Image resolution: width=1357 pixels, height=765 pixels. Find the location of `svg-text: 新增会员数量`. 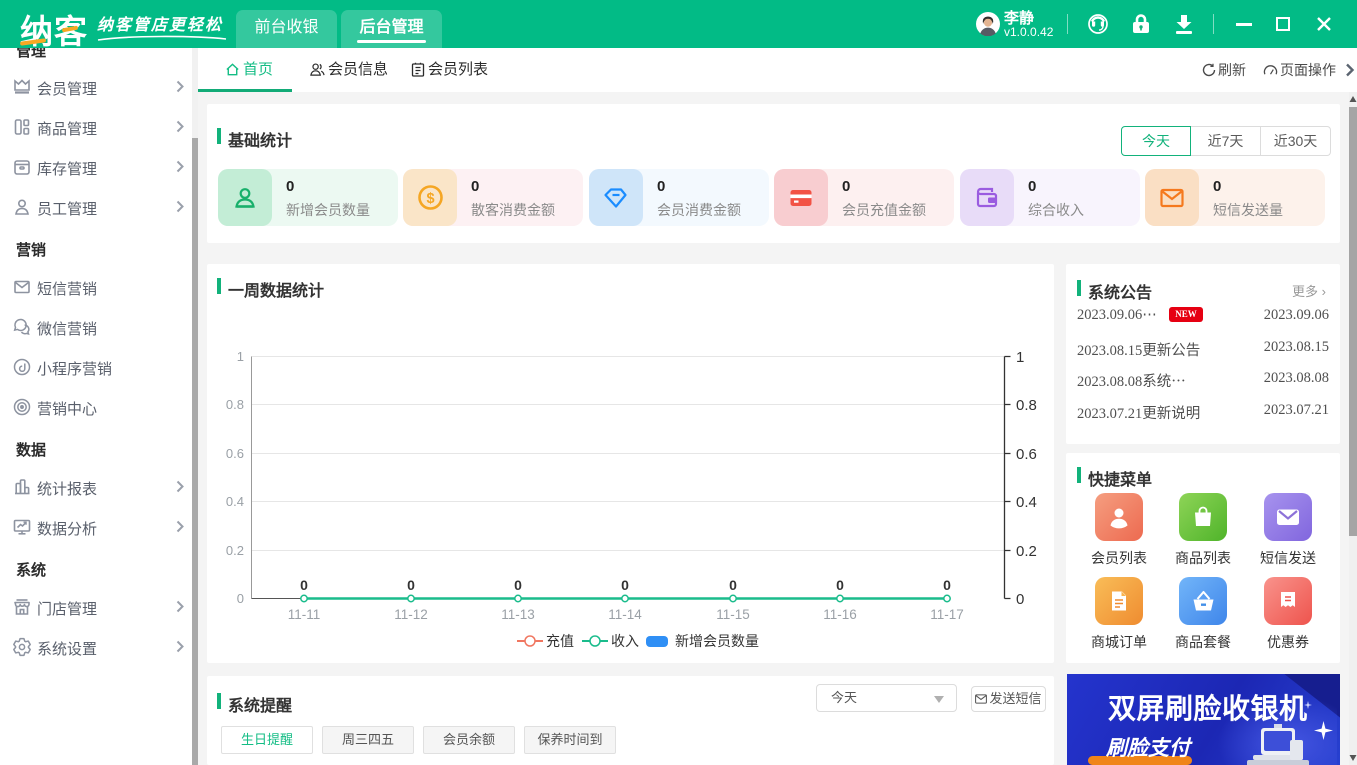

svg-text: 新增会员数量 is located at coordinates (717, 641).